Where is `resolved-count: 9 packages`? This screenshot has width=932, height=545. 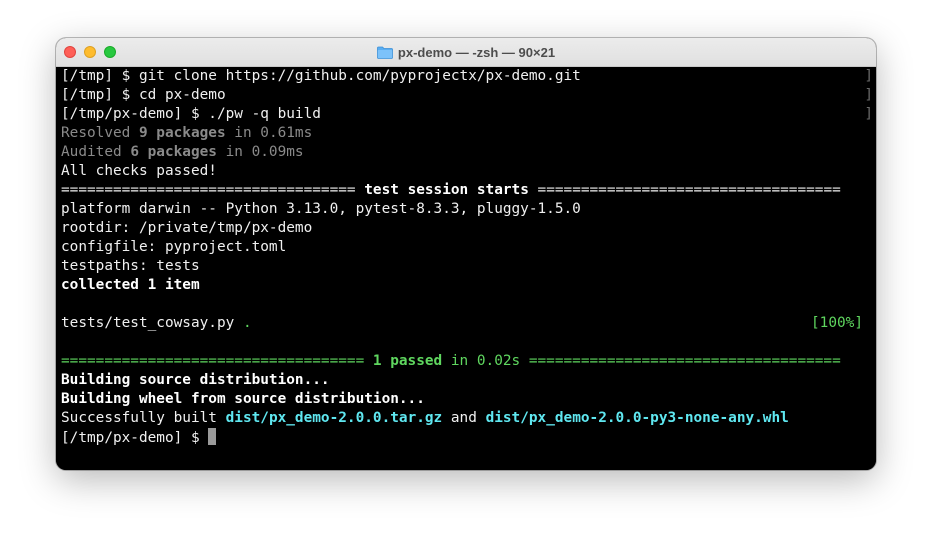
resolved-count: 9 packages is located at coordinates (182, 133).